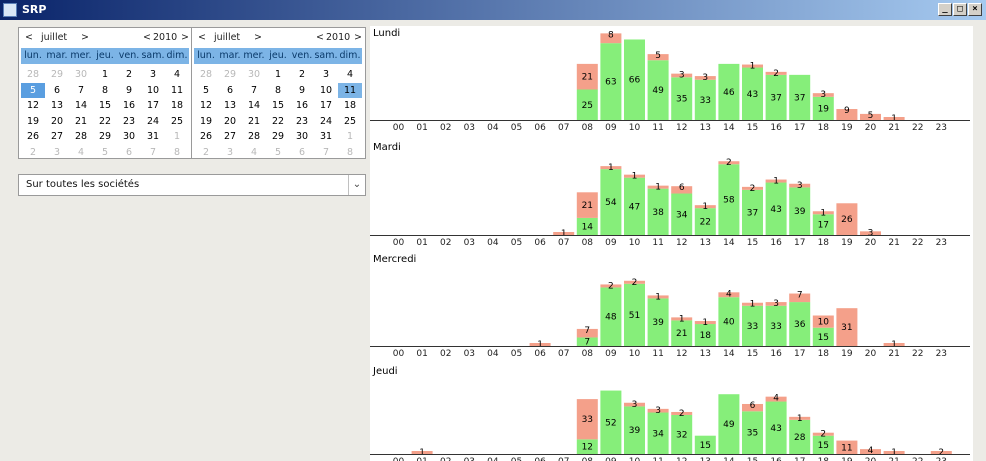 This screenshot has height=461, width=986. What do you see at coordinates (945, 9) in the screenshot?
I see `minimize-button: _` at bounding box center [945, 9].